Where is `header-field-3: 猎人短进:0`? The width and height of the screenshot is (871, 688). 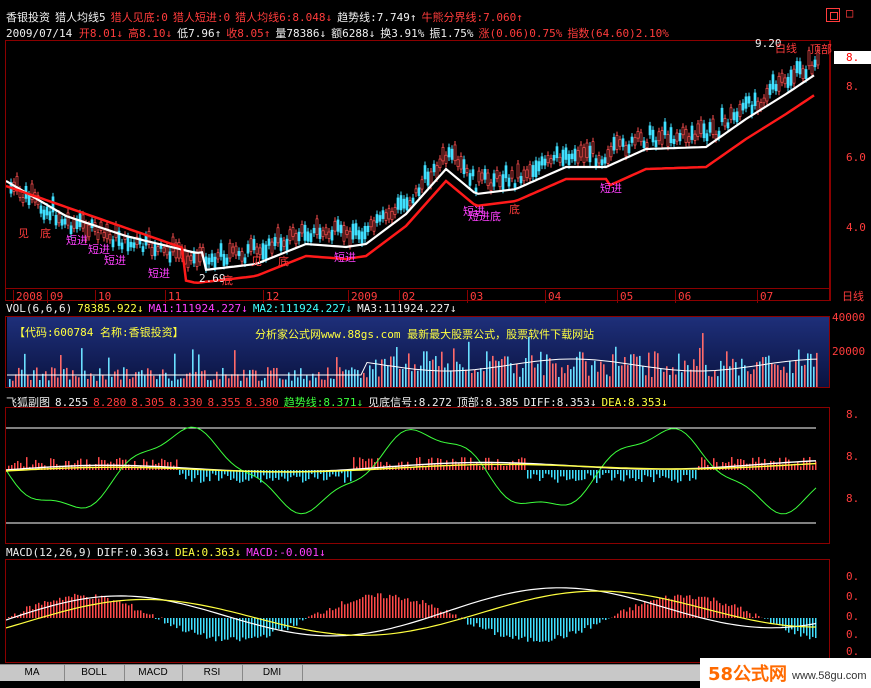 header-field-3: 猎人短进:0 is located at coordinates (201, 17).